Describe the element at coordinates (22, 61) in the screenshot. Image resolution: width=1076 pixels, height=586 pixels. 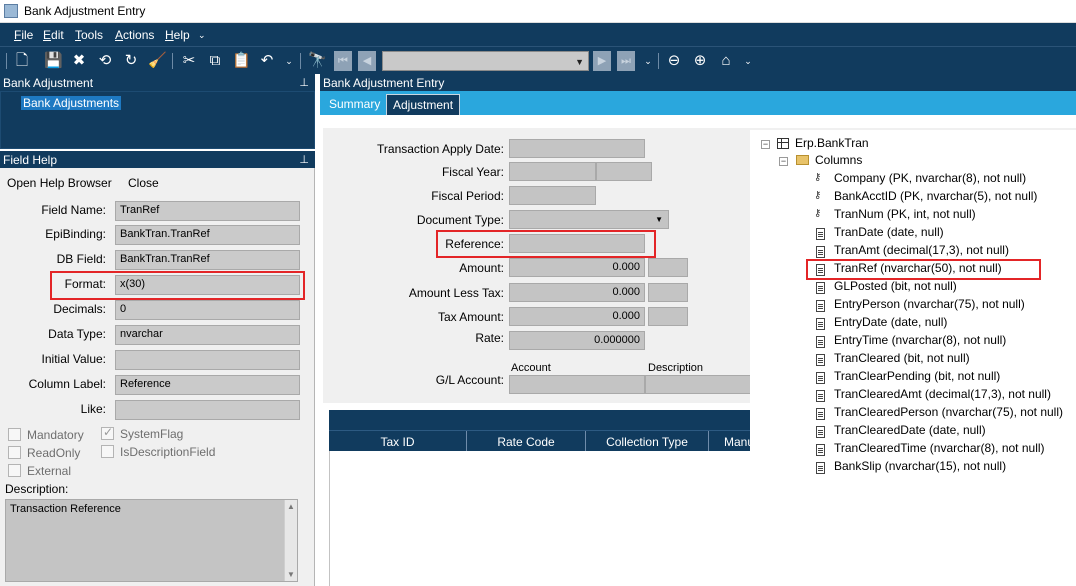
I see `new-icon: 🗋` at that location.